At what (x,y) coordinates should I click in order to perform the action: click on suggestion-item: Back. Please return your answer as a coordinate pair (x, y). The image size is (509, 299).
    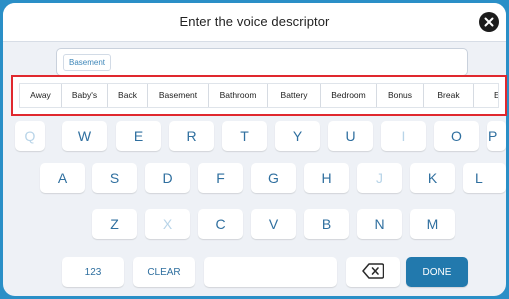
    Looking at the image, I should click on (128, 95).